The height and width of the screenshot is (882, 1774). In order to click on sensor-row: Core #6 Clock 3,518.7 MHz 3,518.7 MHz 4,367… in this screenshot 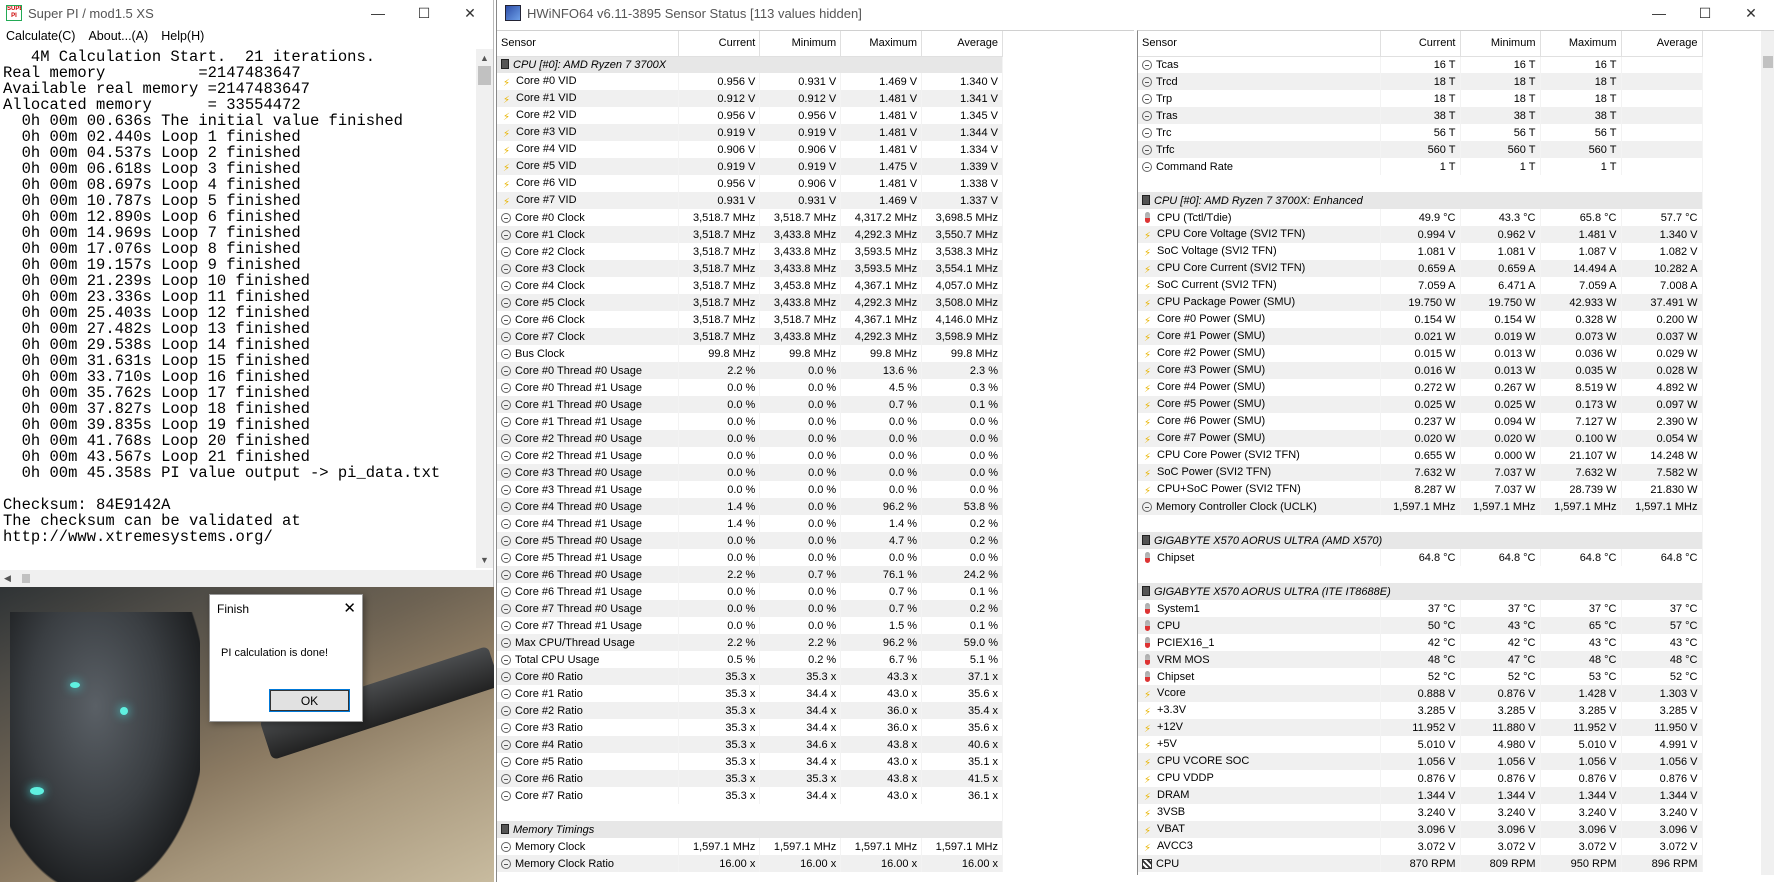, I will do `click(750, 319)`.